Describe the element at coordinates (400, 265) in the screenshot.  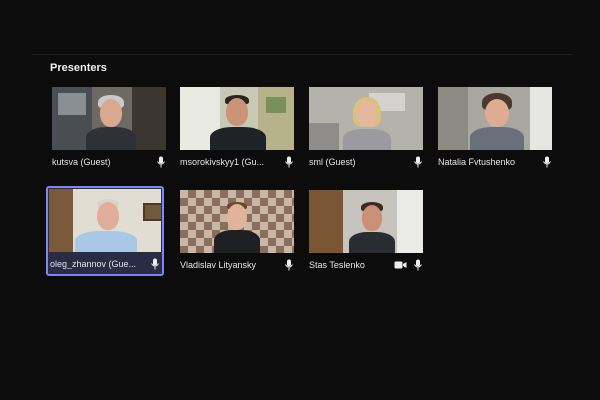
I see `video-camera-icon` at that location.